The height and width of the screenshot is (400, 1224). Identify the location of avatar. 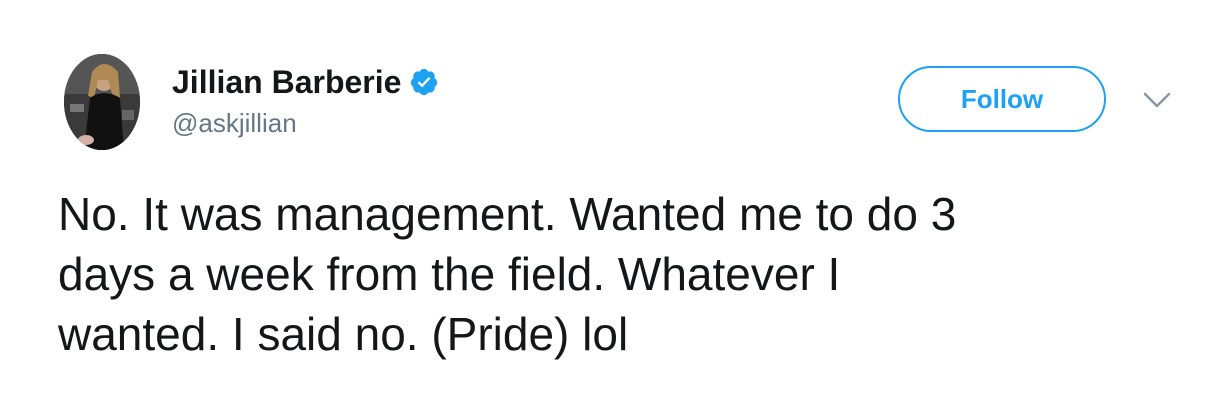
(102, 102).